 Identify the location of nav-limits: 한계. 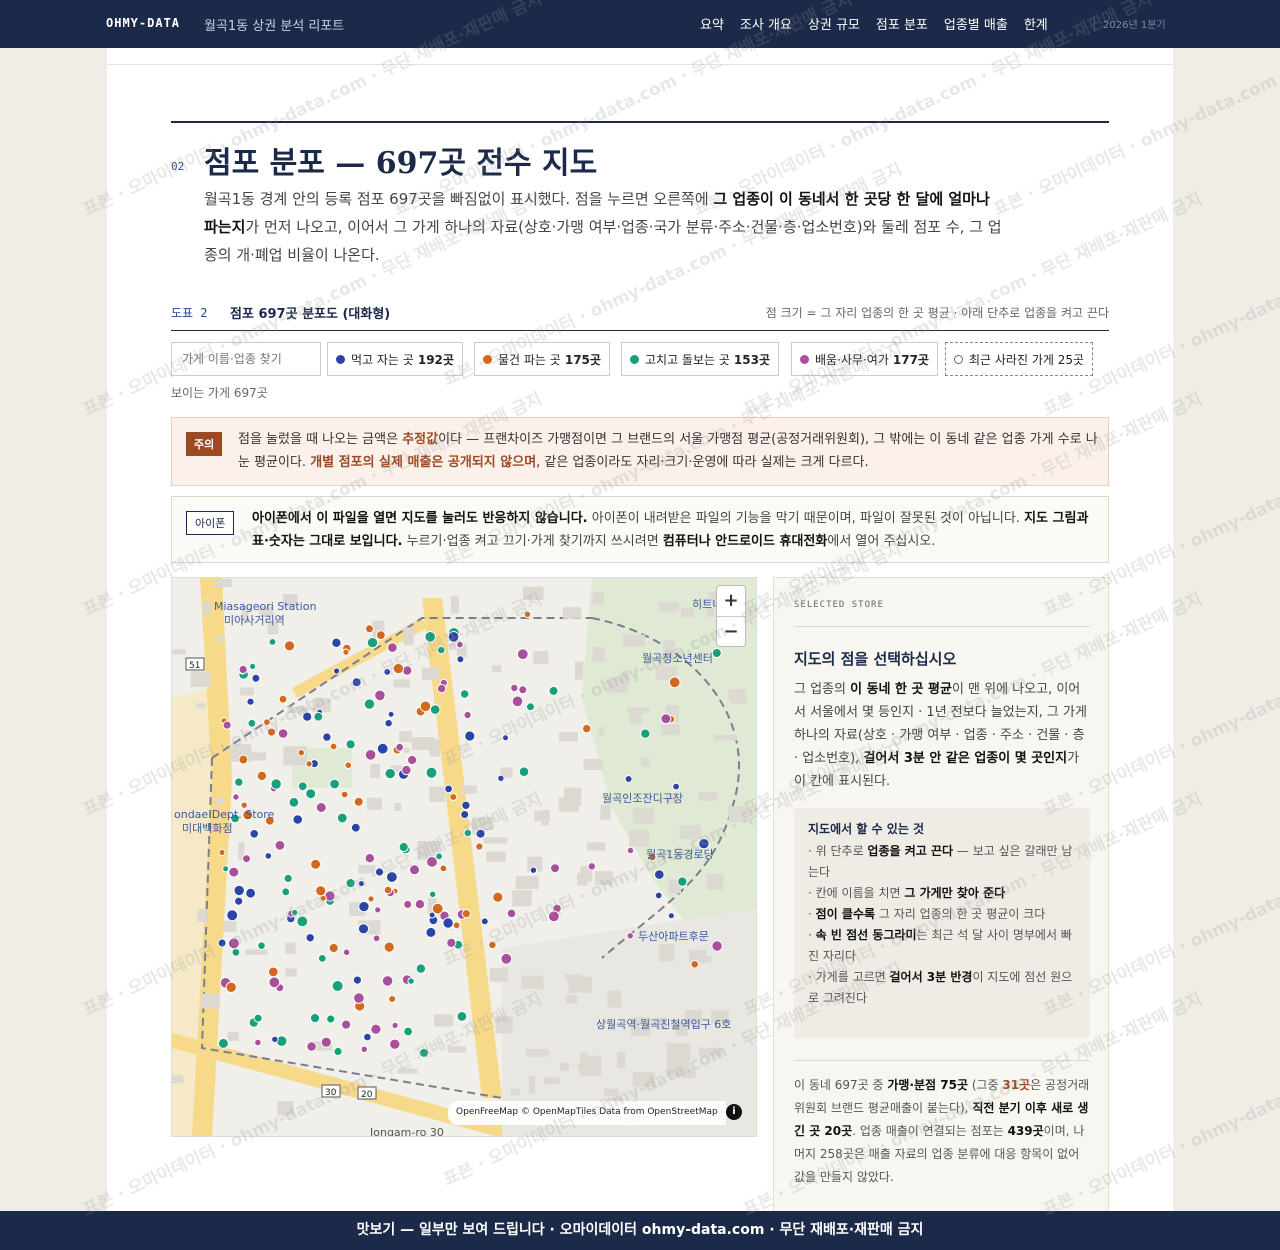
(1036, 23).